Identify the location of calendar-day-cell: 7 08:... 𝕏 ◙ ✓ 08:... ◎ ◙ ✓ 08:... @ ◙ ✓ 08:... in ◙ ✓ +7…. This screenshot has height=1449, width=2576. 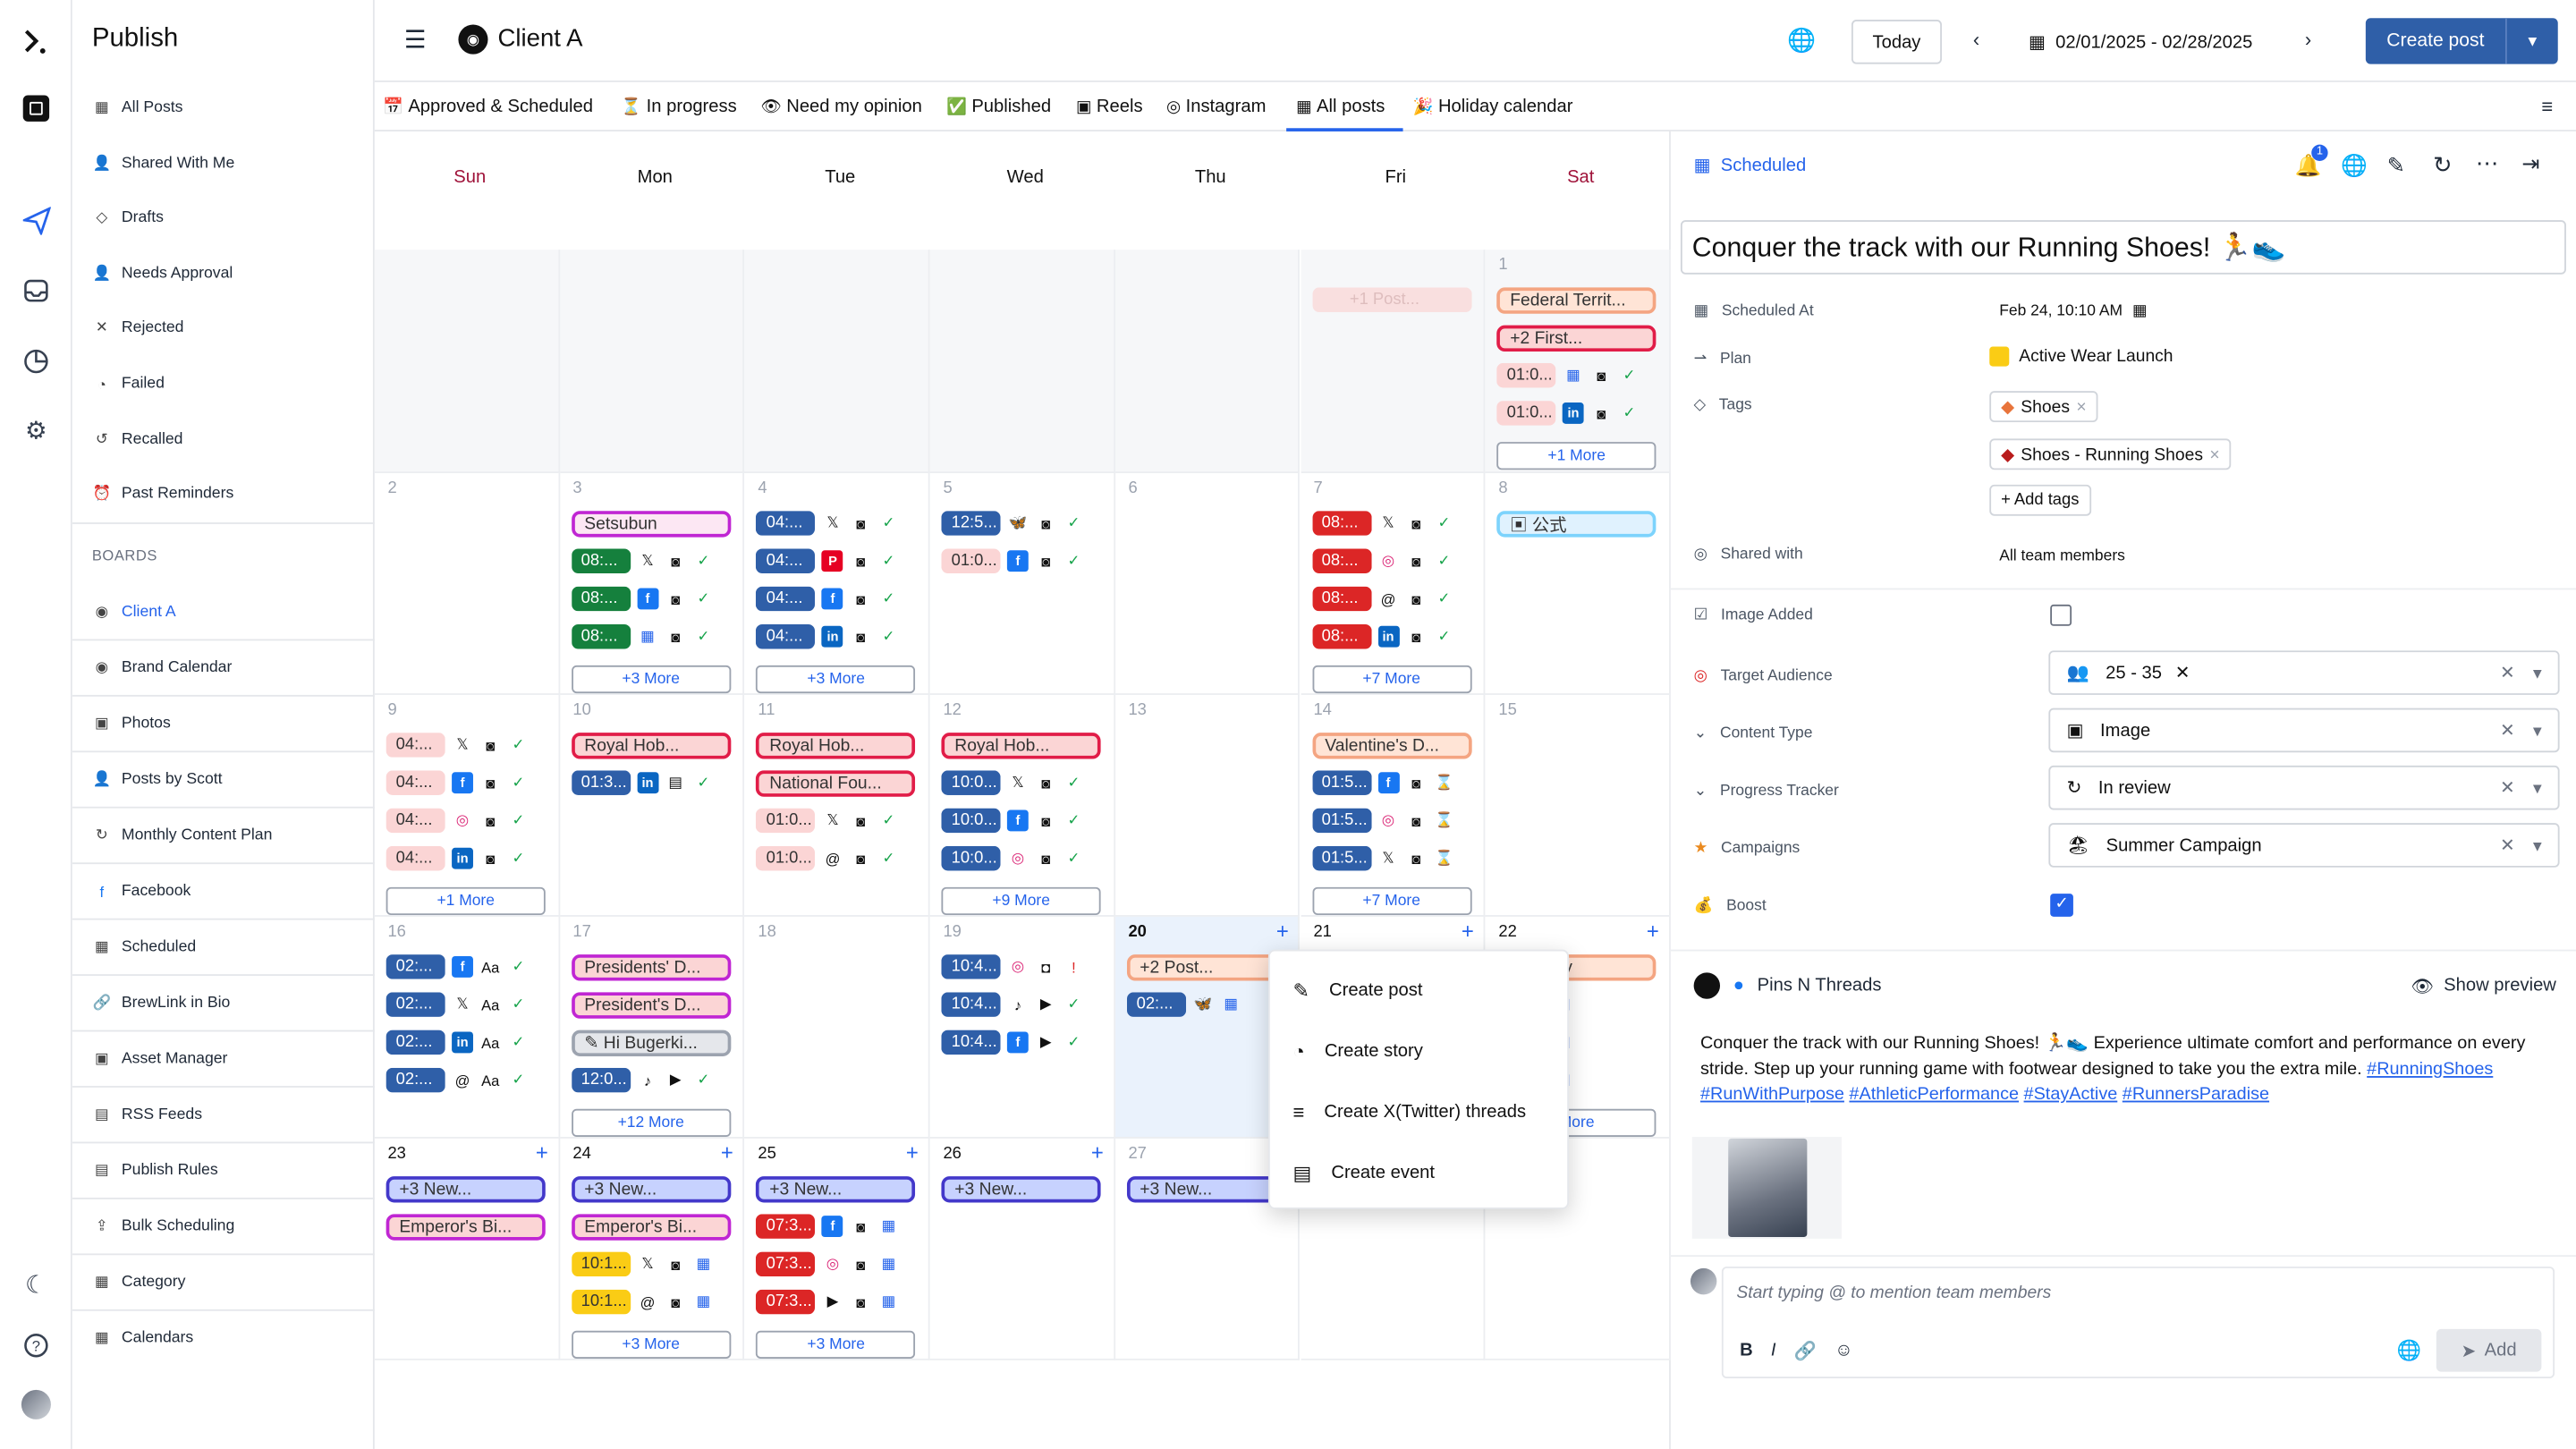
(1393, 583).